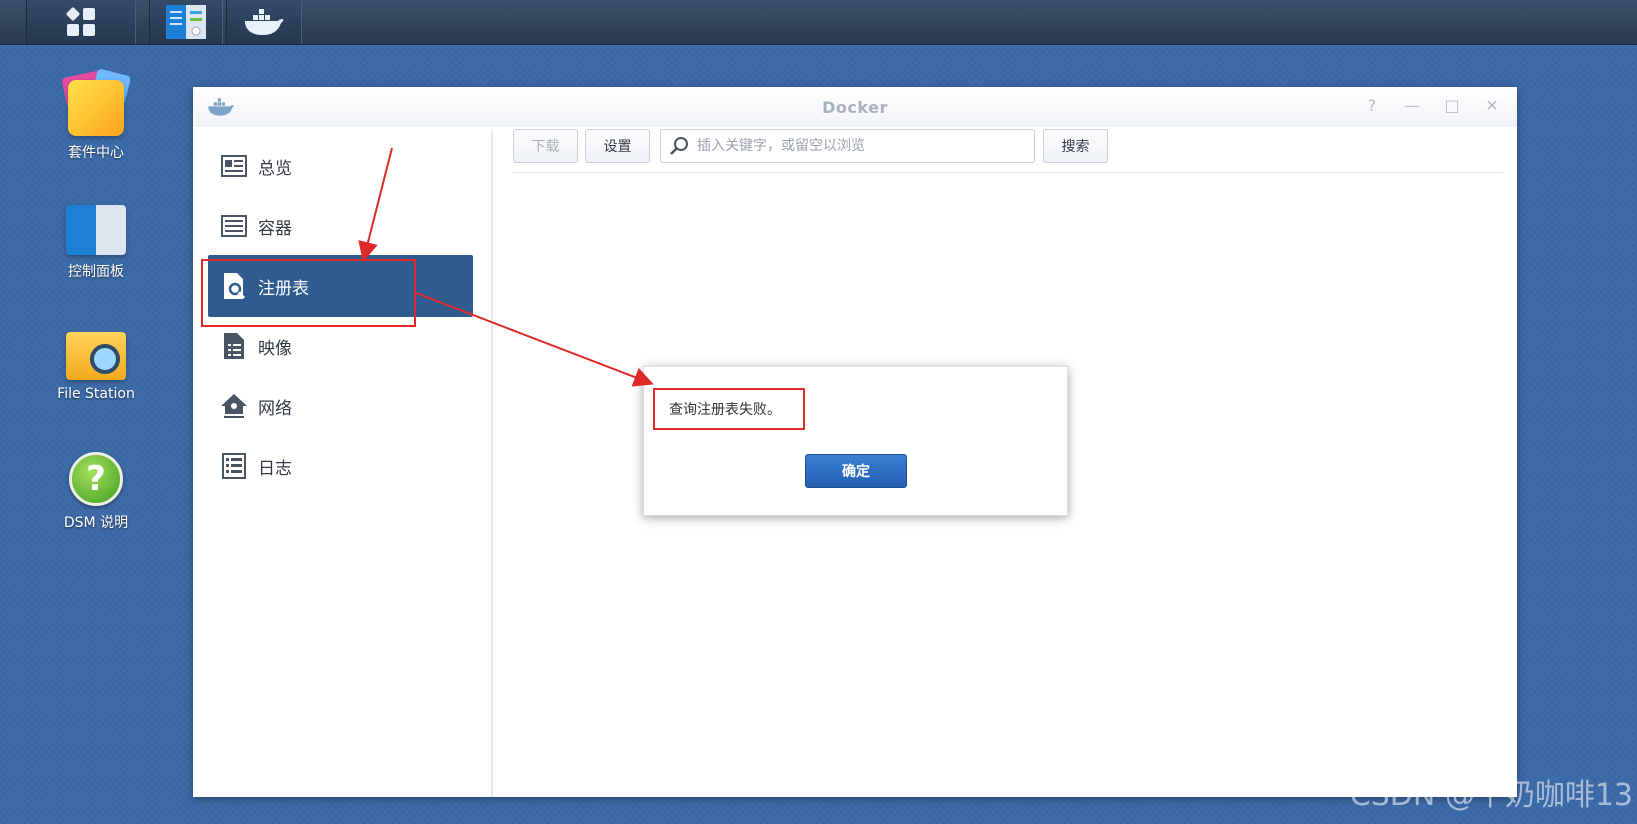 This screenshot has width=1637, height=824. Describe the element at coordinates (375, 204) in the screenshot. I see `annotation-arrow-down` at that location.